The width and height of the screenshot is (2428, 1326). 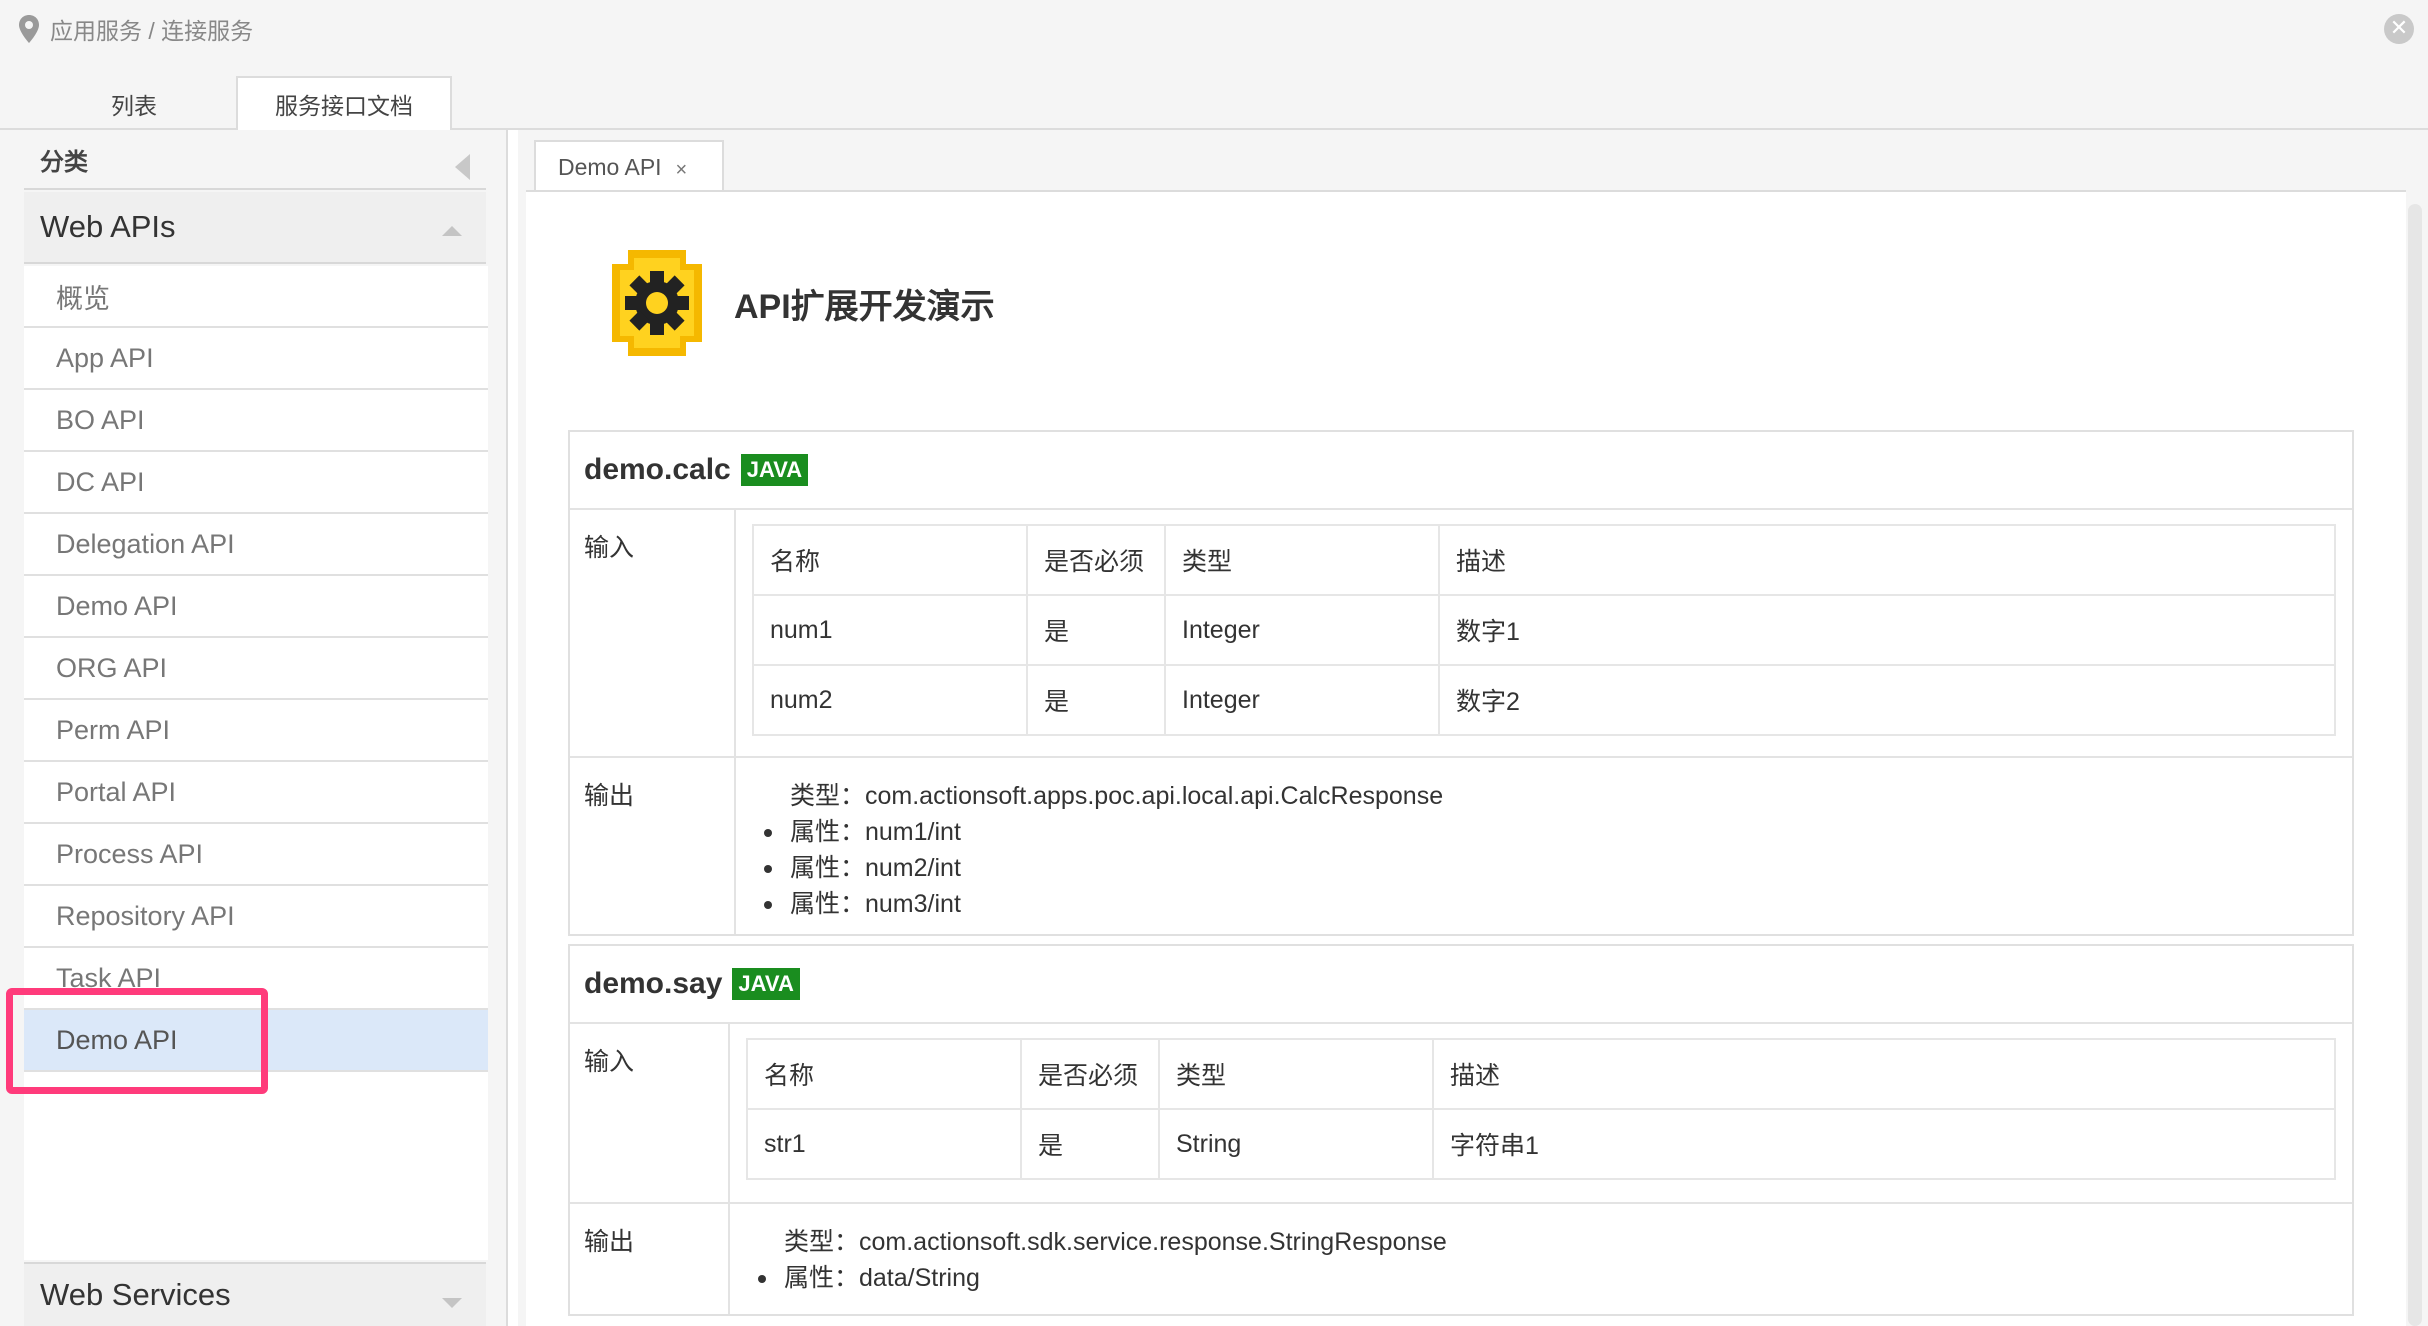 What do you see at coordinates (256, 545) in the screenshot?
I see `sidebar-item-delegation-api: Delegation API` at bounding box center [256, 545].